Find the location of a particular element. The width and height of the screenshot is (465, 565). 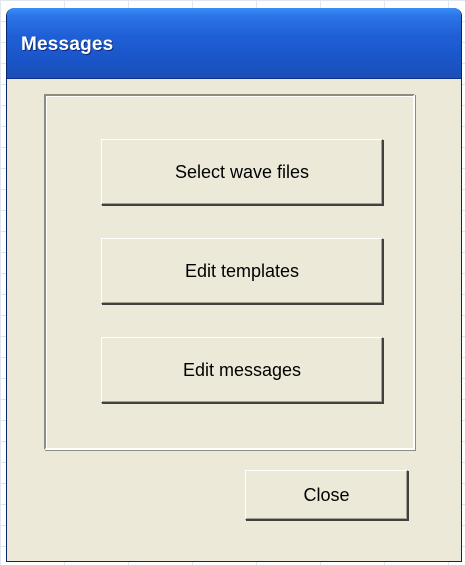

edit-templates-button: Edit templates is located at coordinates (242, 271).